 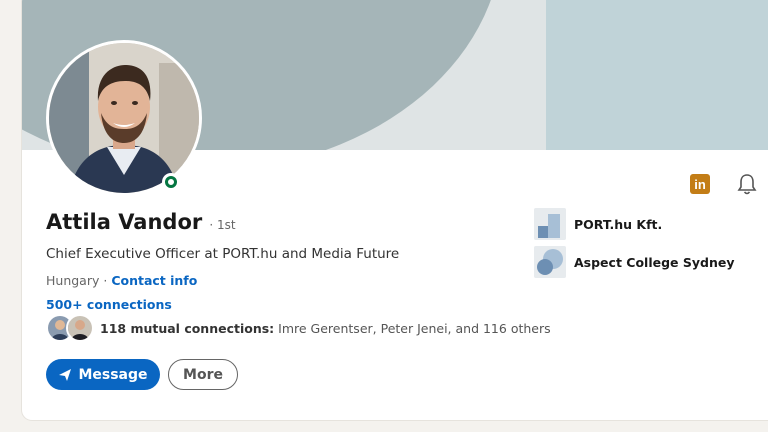 What do you see at coordinates (124, 222) in the screenshot?
I see `profile-name: Attila Vandor` at bounding box center [124, 222].